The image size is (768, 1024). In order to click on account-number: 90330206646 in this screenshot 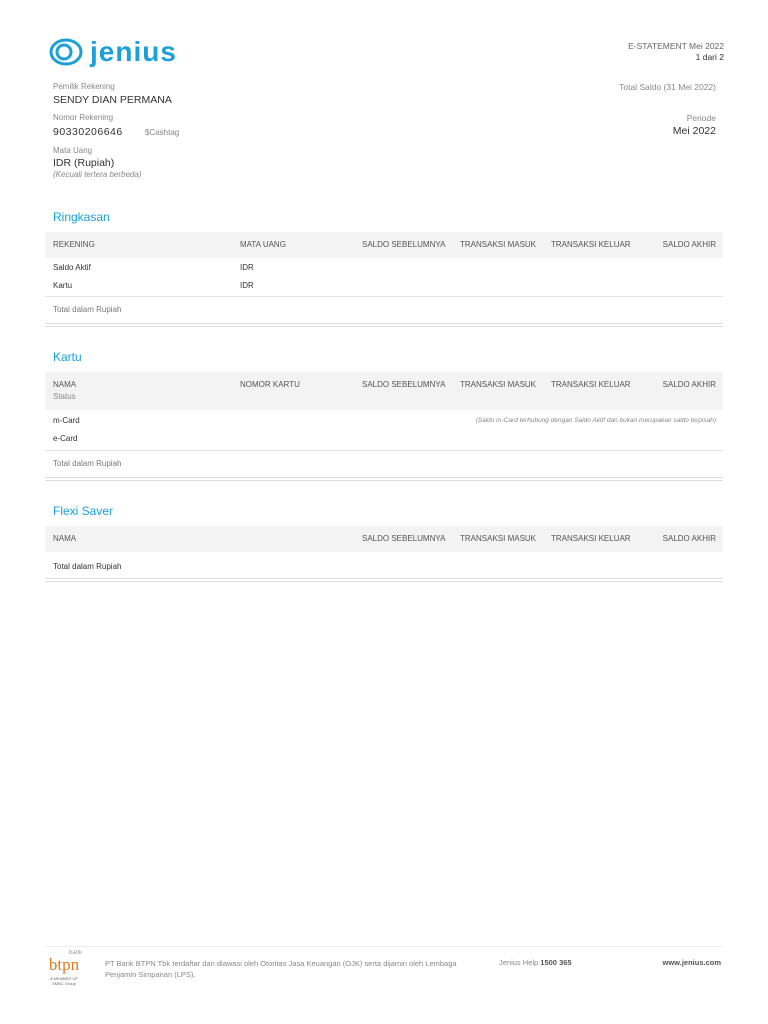, I will do `click(88, 132)`.